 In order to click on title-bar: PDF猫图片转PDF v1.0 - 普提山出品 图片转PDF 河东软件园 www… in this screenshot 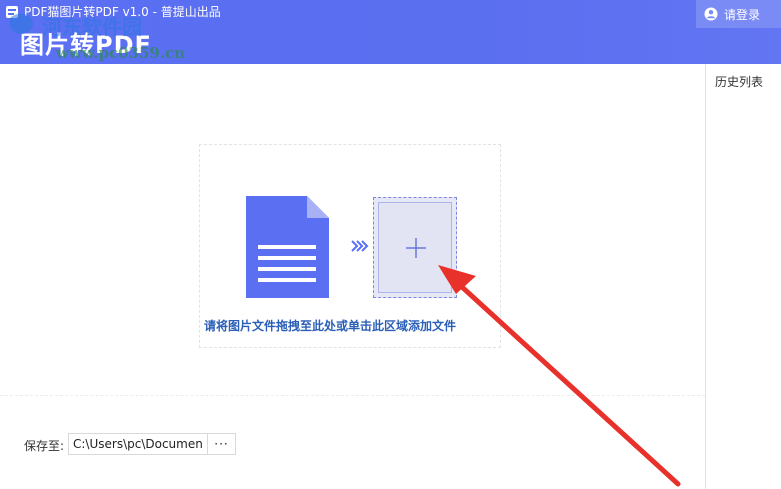, I will do `click(390, 32)`.